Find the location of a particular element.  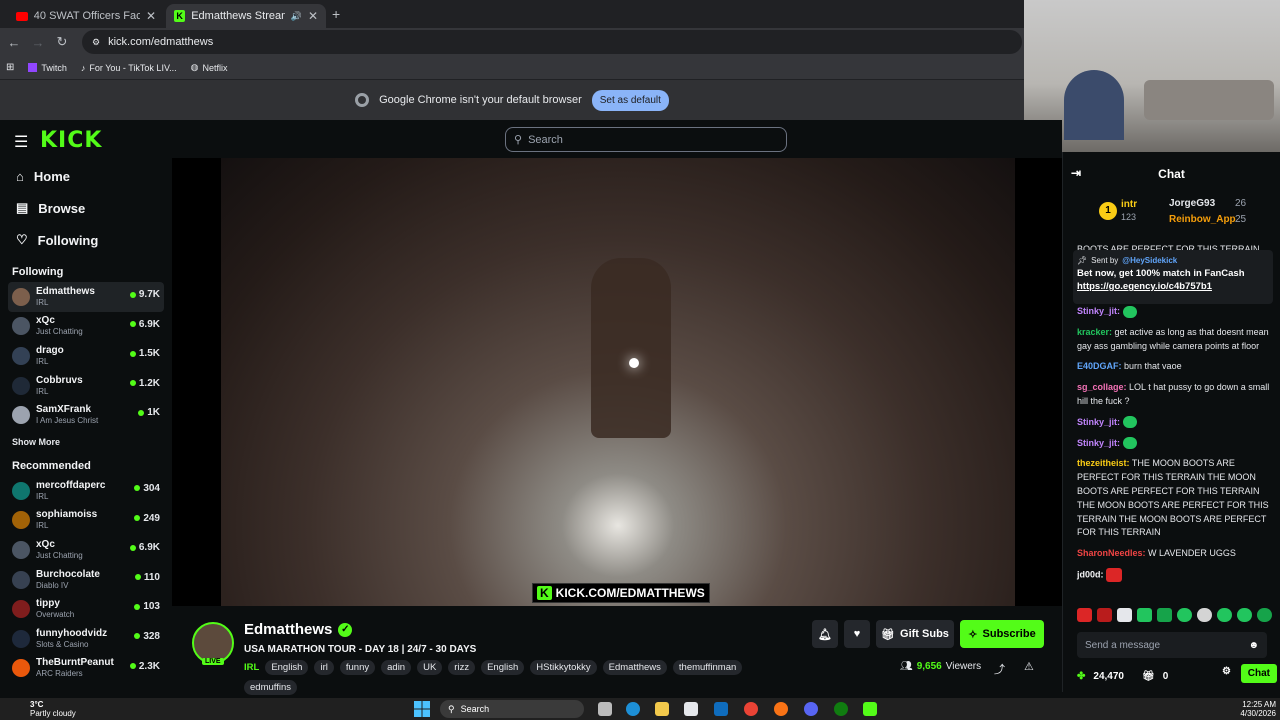

weather-widget: 3°C Partly cloudy is located at coordinates (43, 709).